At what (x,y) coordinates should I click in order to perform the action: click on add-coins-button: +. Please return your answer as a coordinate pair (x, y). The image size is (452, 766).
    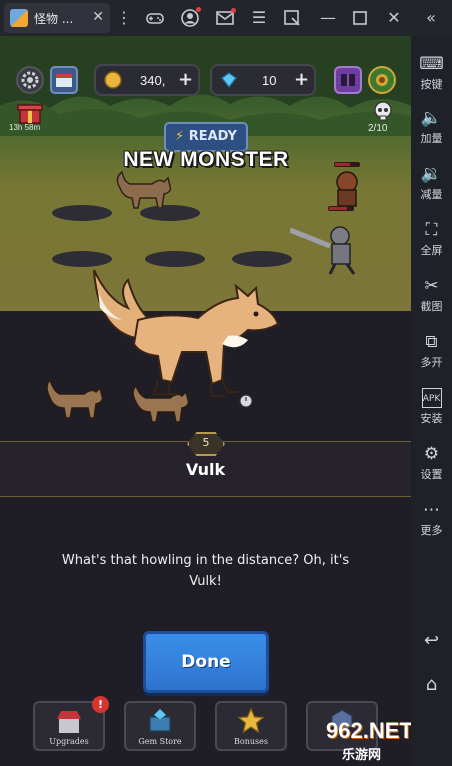
    Looking at the image, I should click on (185, 79).